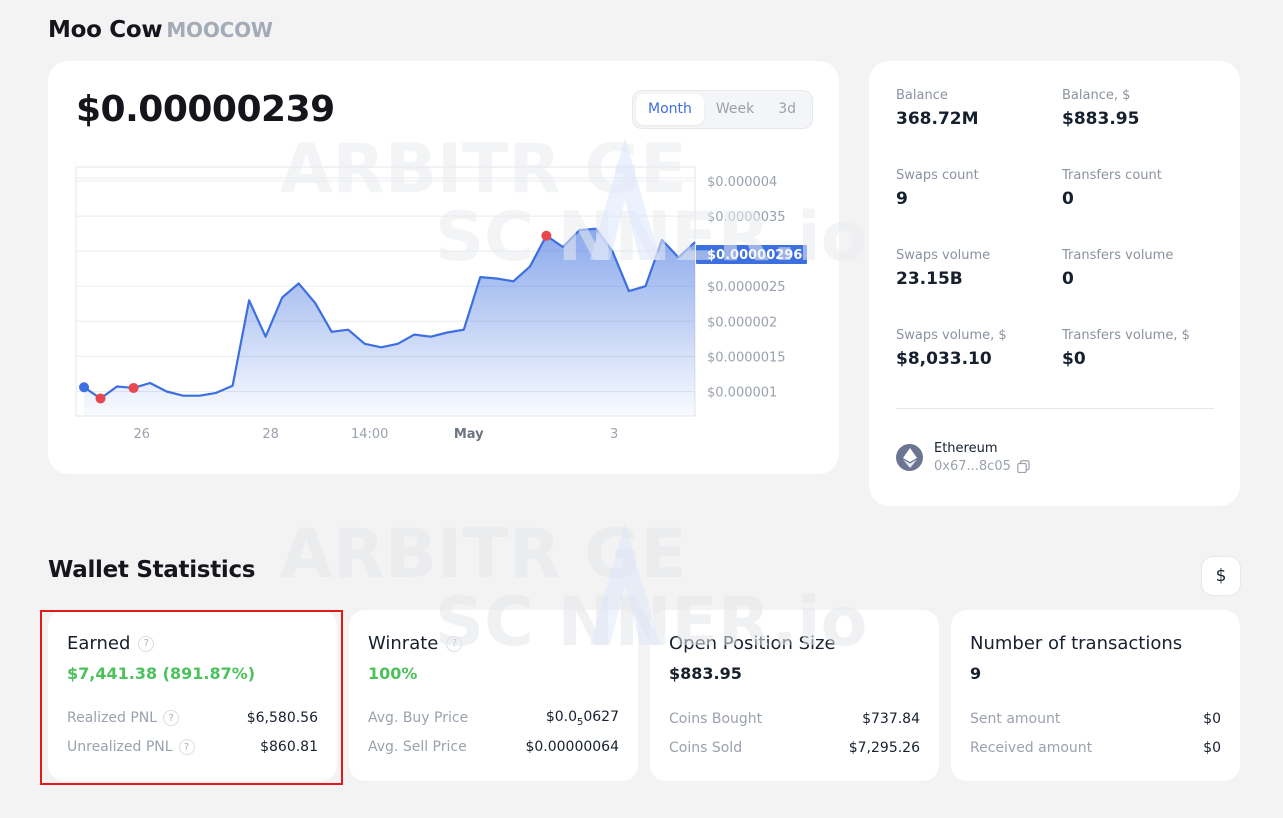  What do you see at coordinates (1100, 108) in the screenshot?
I see `stat-balance-usd: Balance, $ $883.95` at bounding box center [1100, 108].